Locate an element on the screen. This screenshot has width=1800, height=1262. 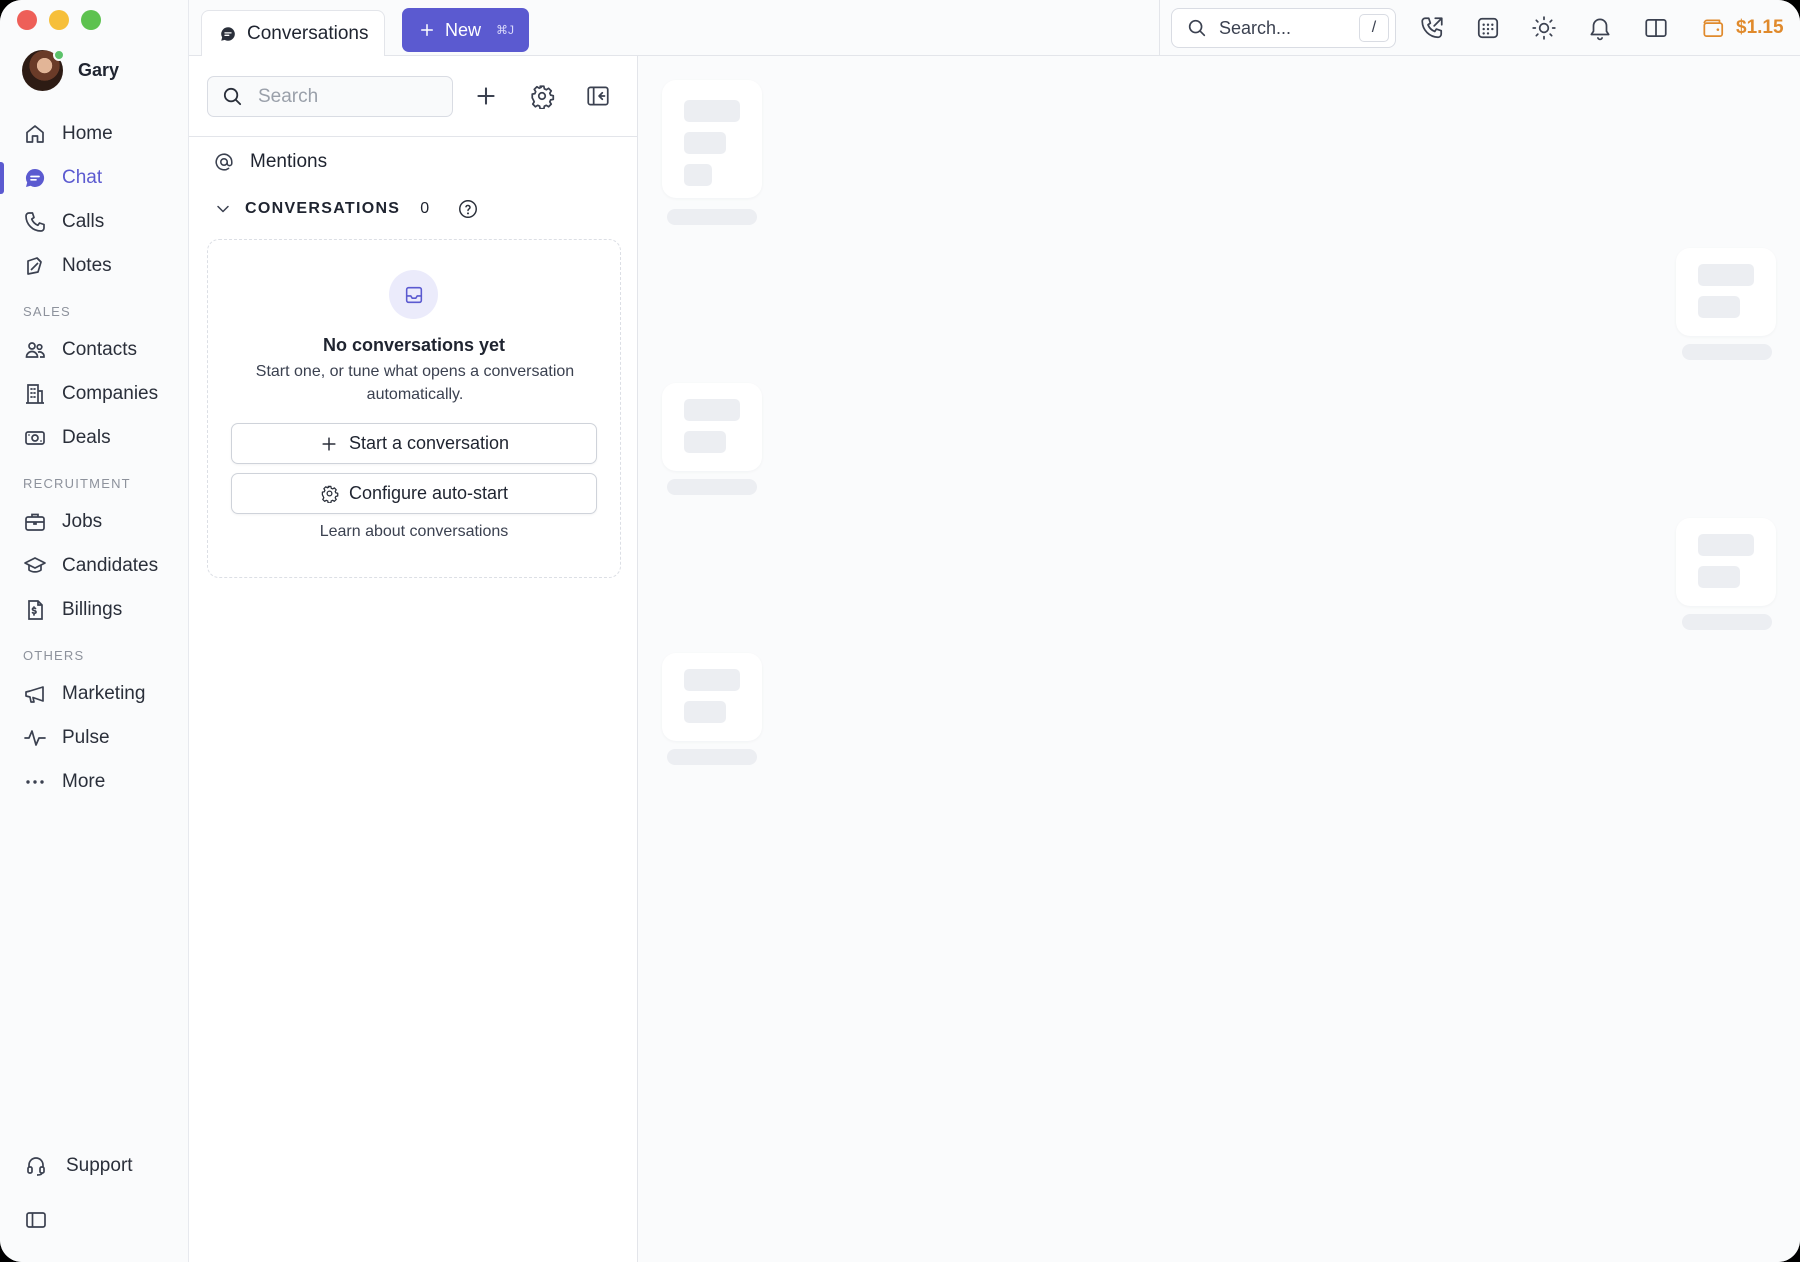
collapse-sidebar-icon is located at coordinates (36, 1220).